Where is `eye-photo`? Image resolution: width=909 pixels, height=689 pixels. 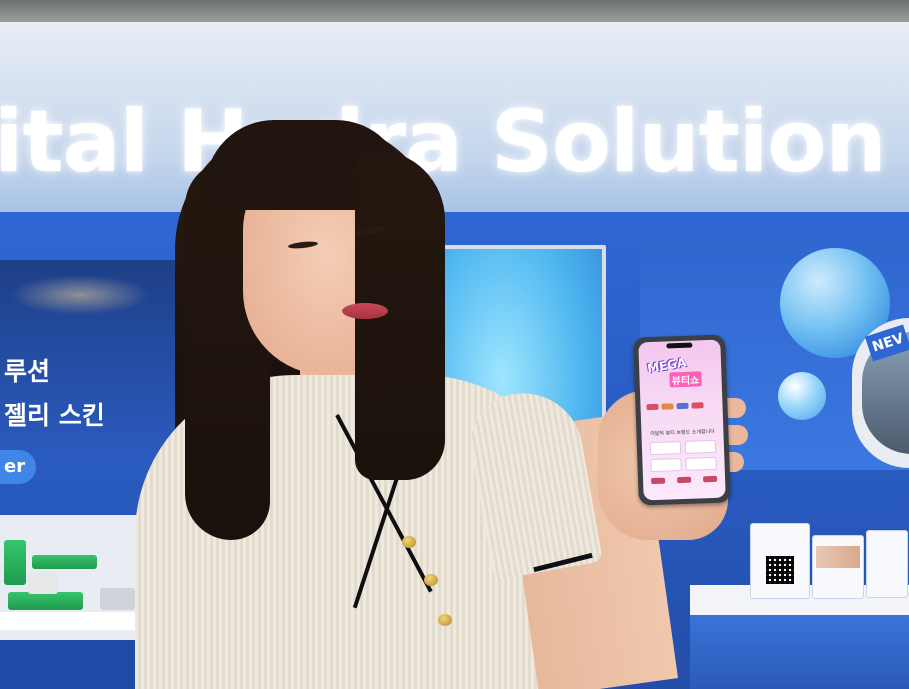
eye-photo is located at coordinates (838, 557).